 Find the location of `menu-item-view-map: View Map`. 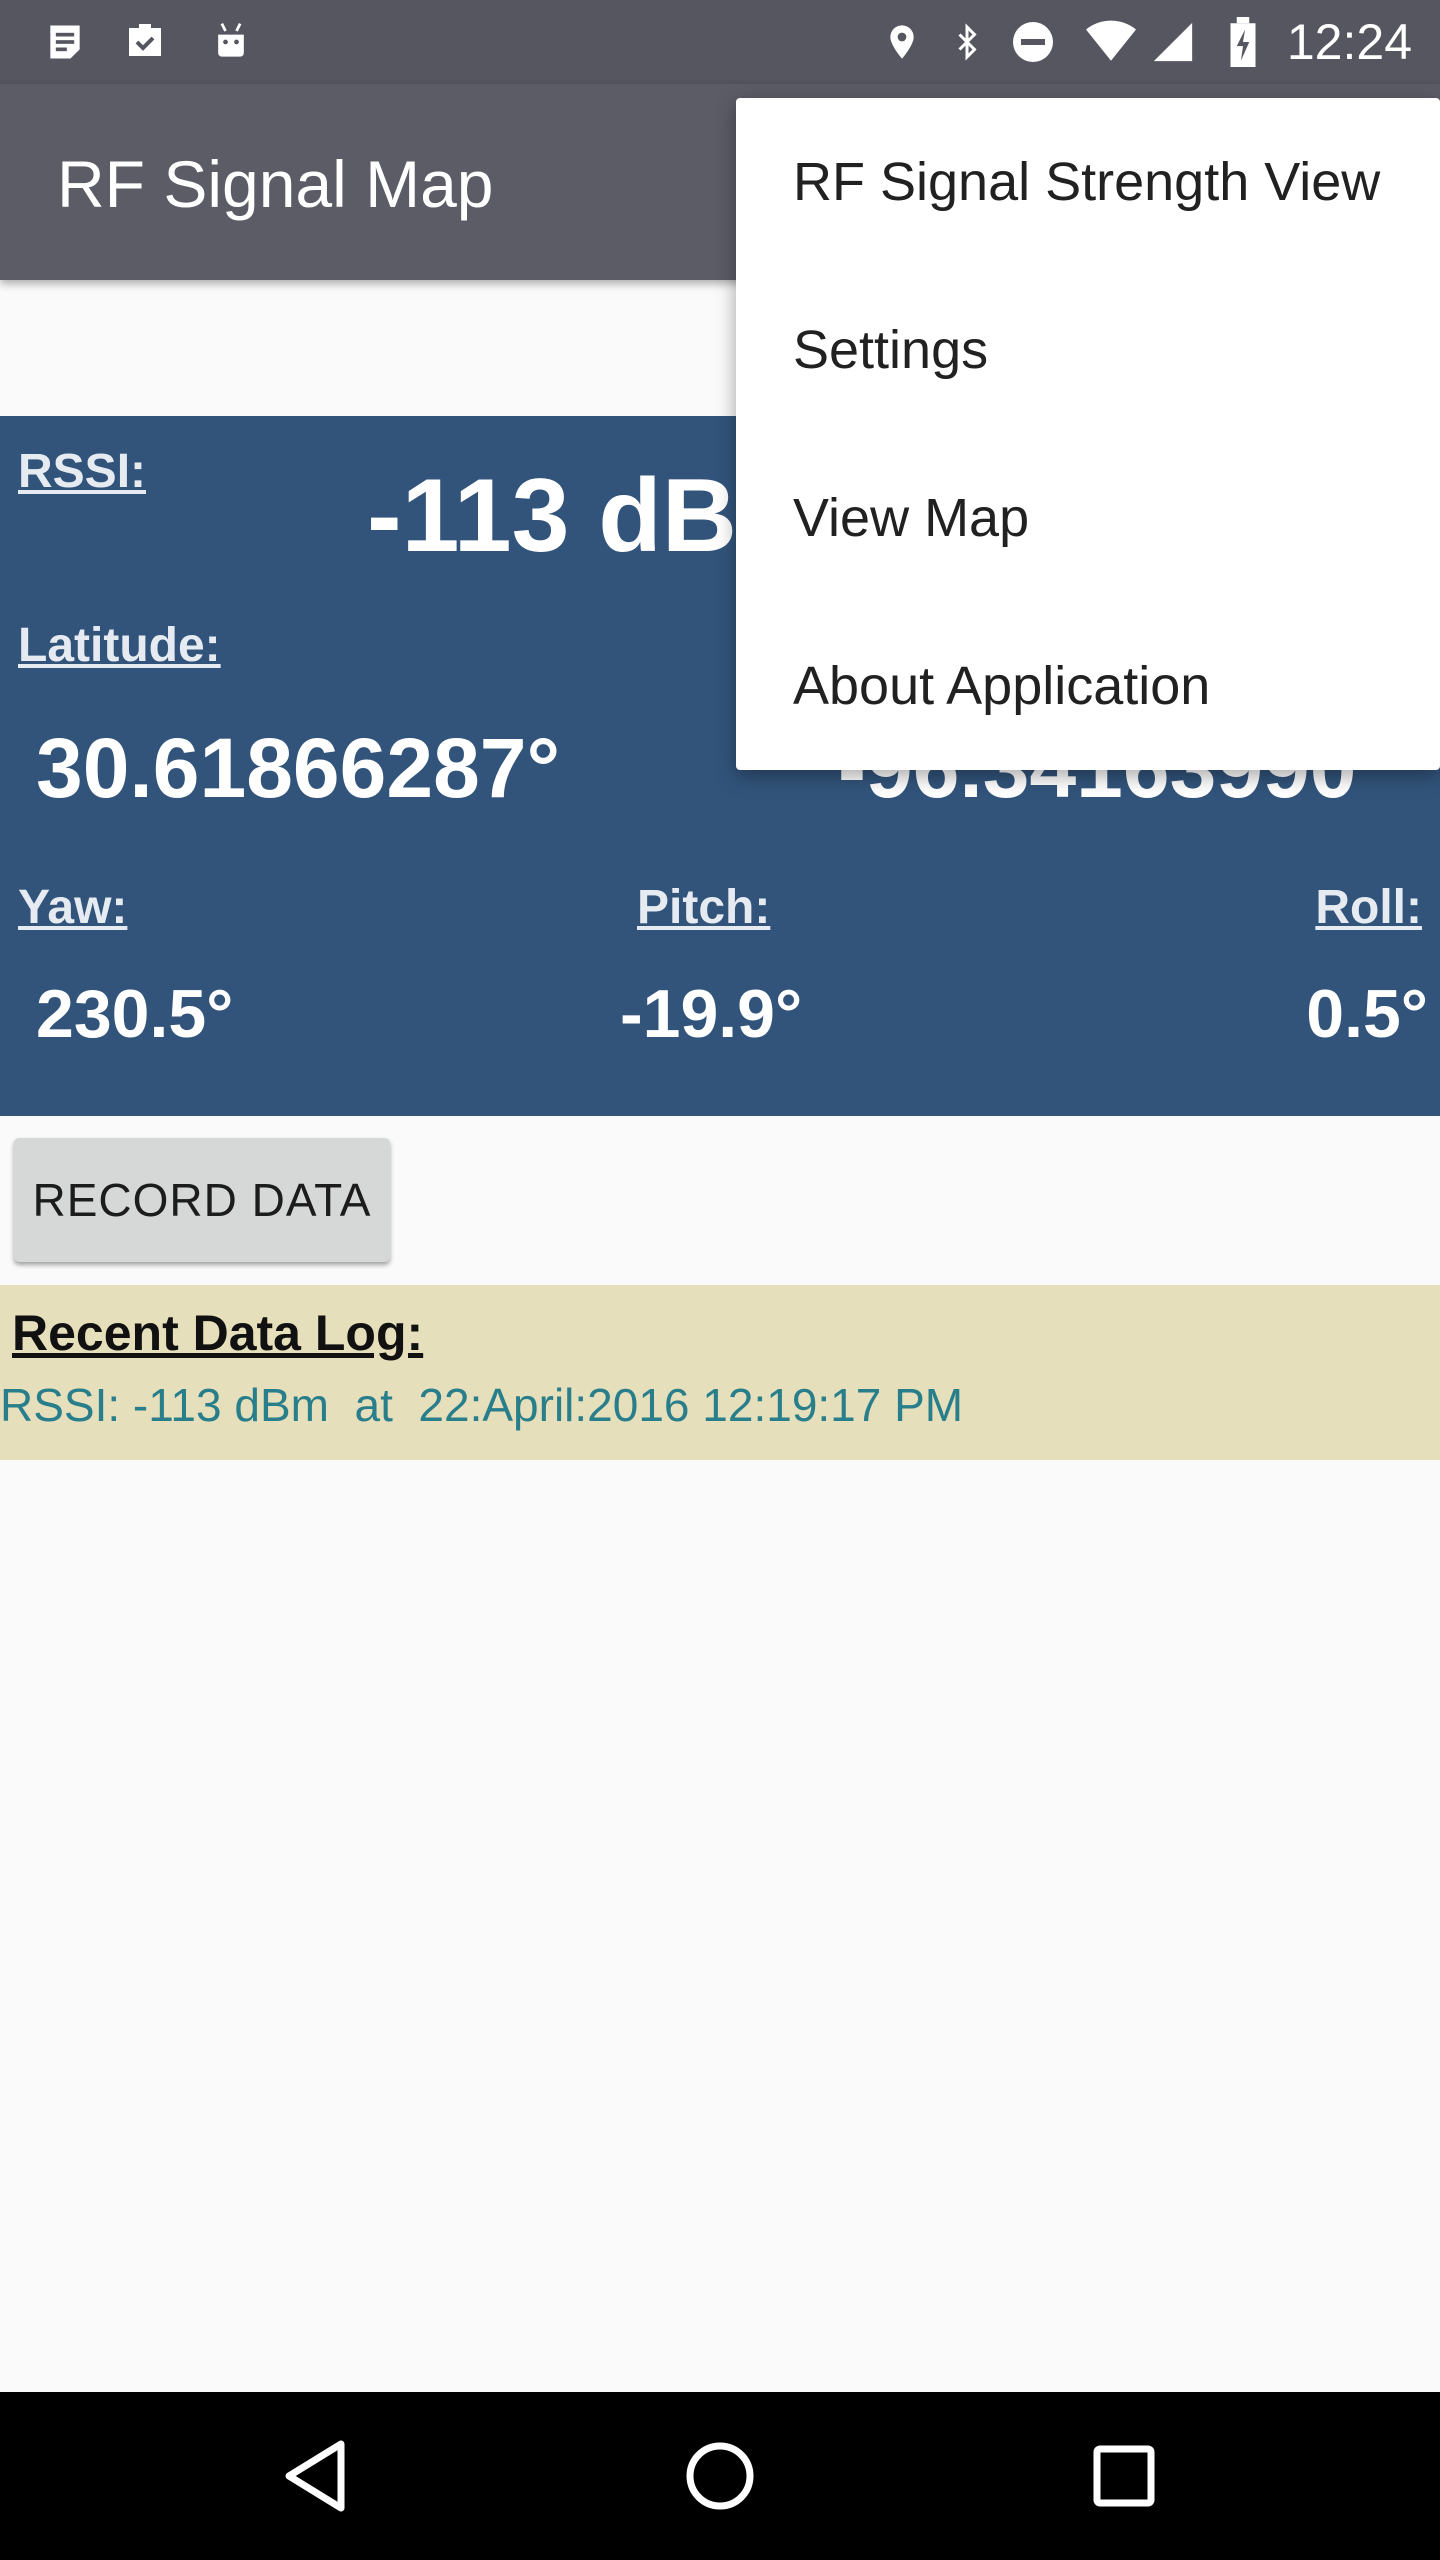

menu-item-view-map: View Map is located at coordinates (1088, 518).